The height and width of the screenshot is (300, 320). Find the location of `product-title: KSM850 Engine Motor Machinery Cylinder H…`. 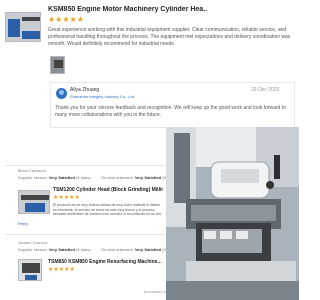

product-title: KSM850 Engine Motor Machinery Cylinder H… is located at coordinates (168, 9).